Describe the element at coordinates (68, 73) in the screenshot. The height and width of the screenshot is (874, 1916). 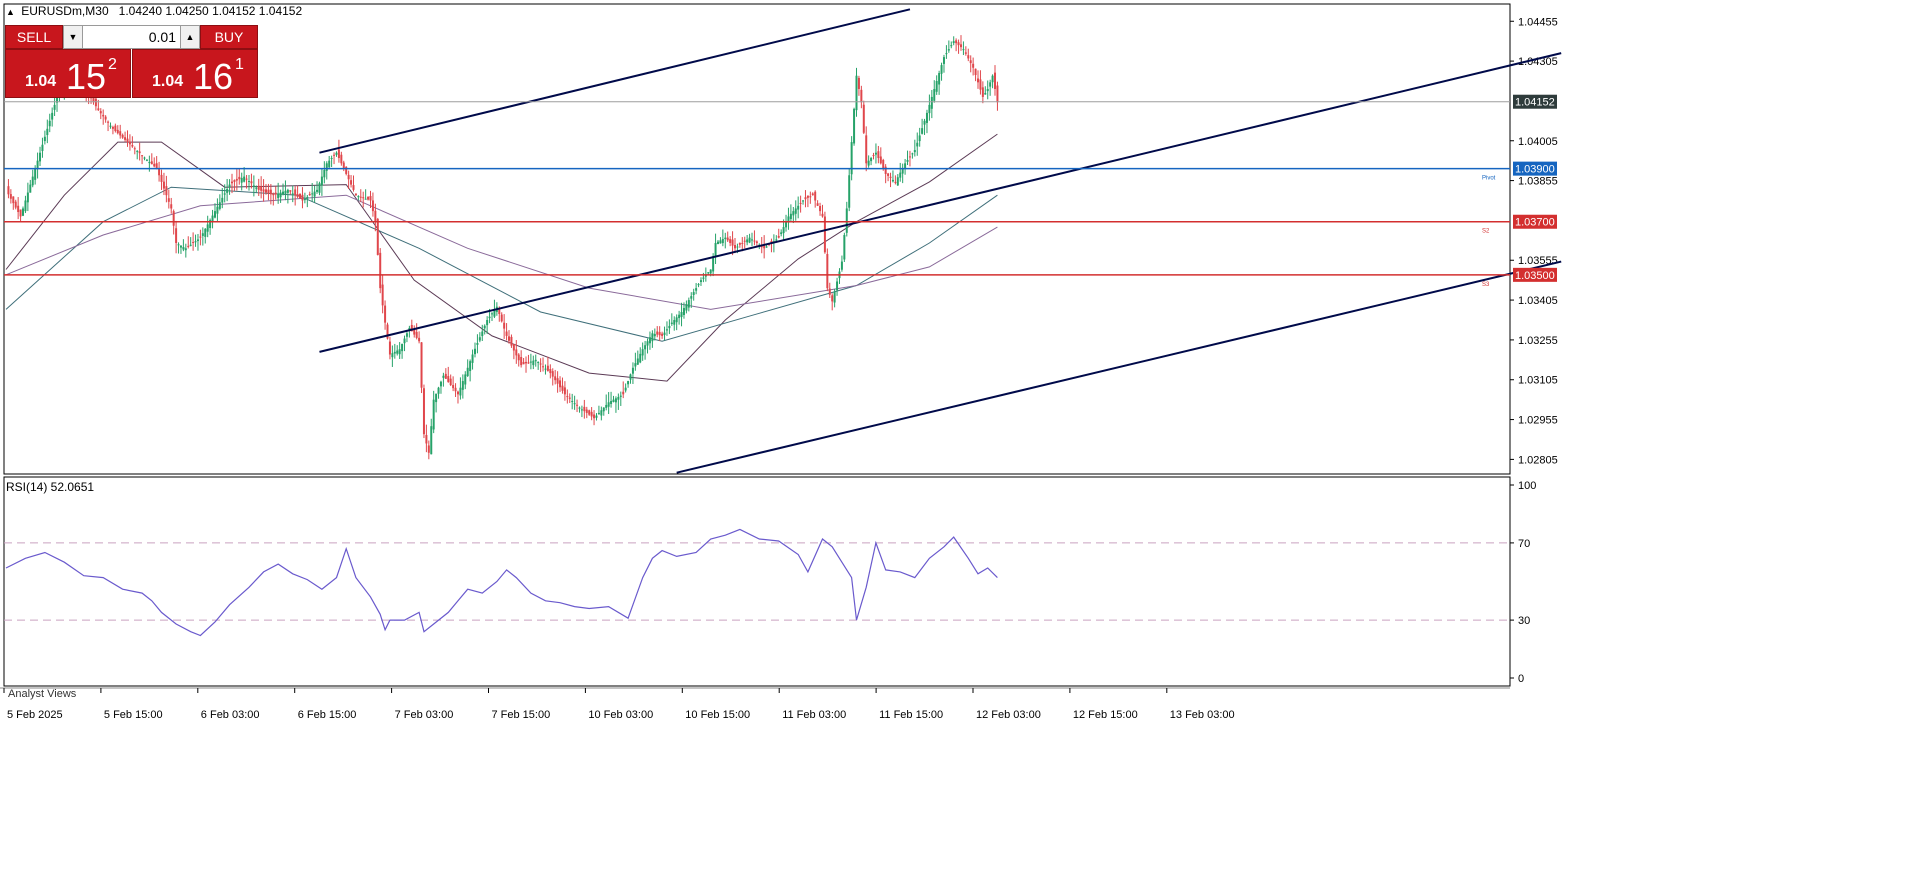
I see `sell-price-box: 1.04 15 2` at that location.